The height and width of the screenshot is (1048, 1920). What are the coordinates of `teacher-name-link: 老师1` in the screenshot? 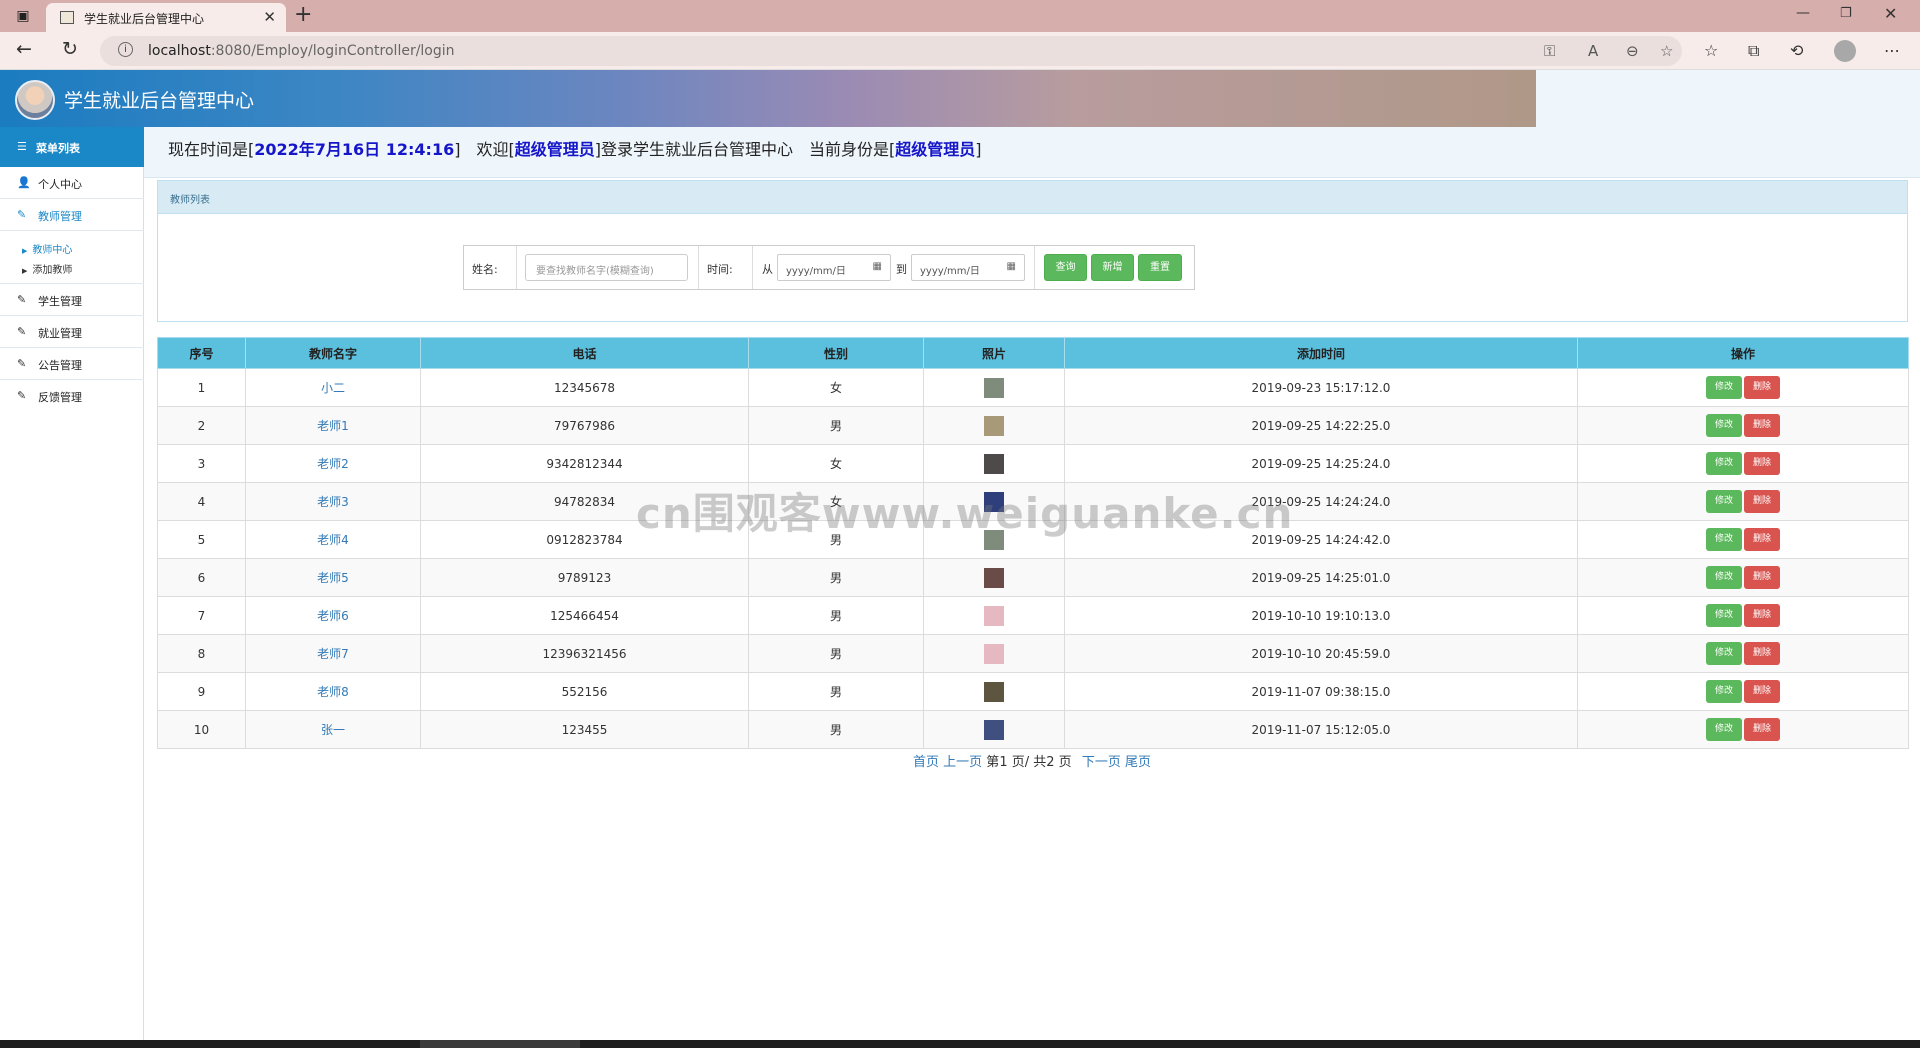 It's located at (333, 426).